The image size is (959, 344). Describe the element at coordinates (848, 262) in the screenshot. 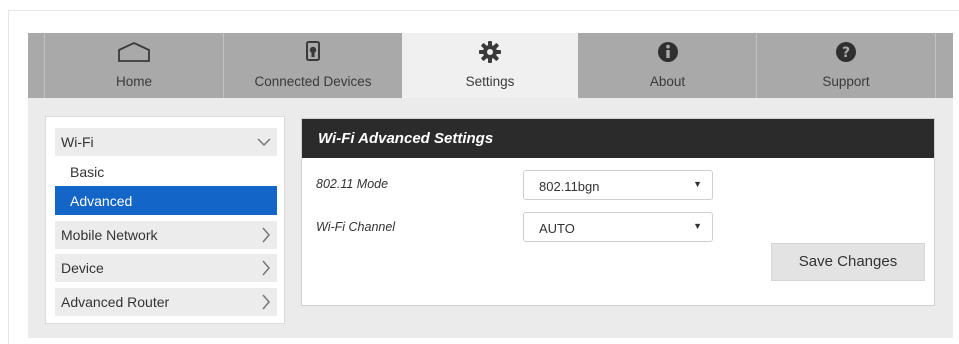

I see `save-changes-button: Save Changes` at that location.